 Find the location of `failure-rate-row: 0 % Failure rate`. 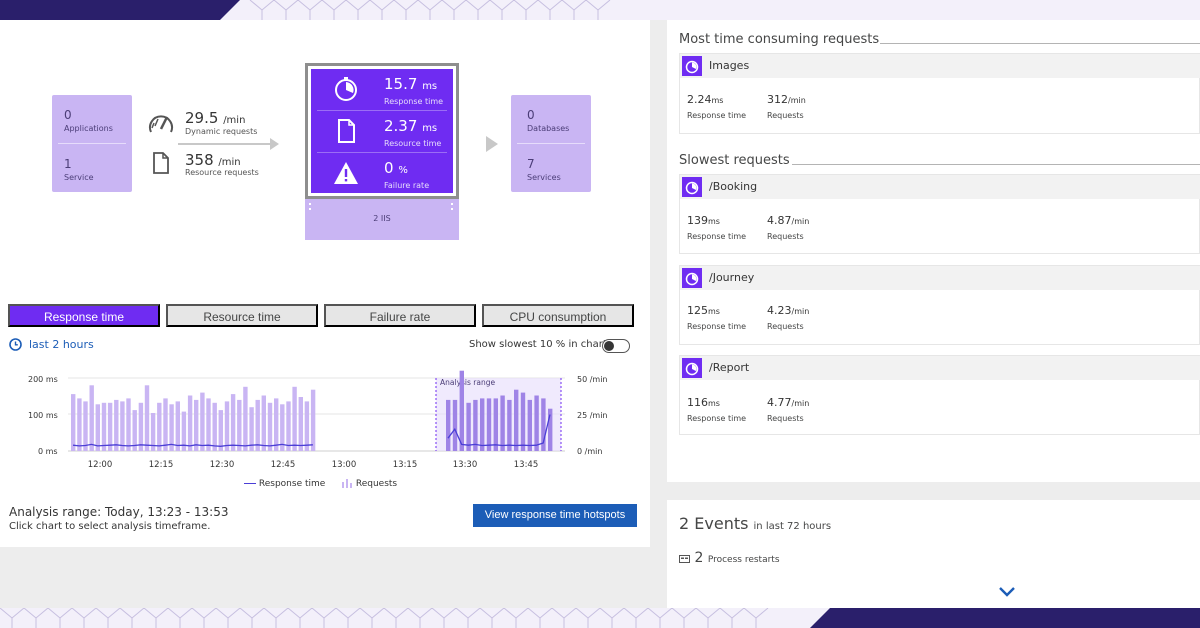

failure-rate-row: 0 % Failure rate is located at coordinates (382, 173).